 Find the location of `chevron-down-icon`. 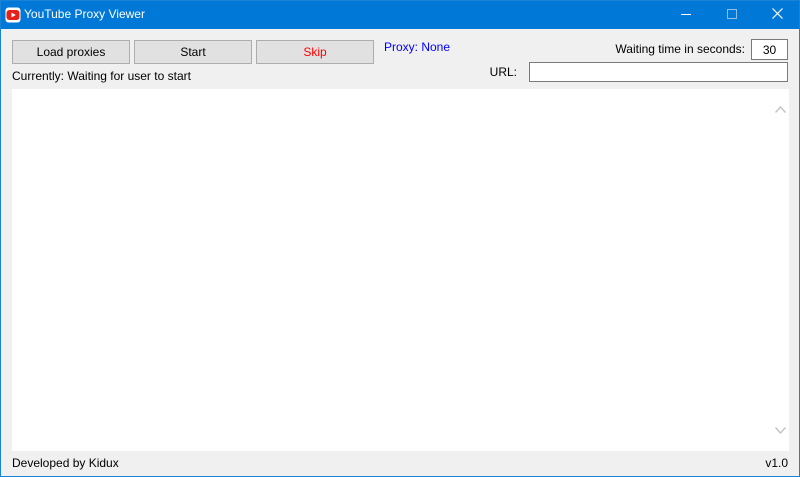

chevron-down-icon is located at coordinates (780, 430).